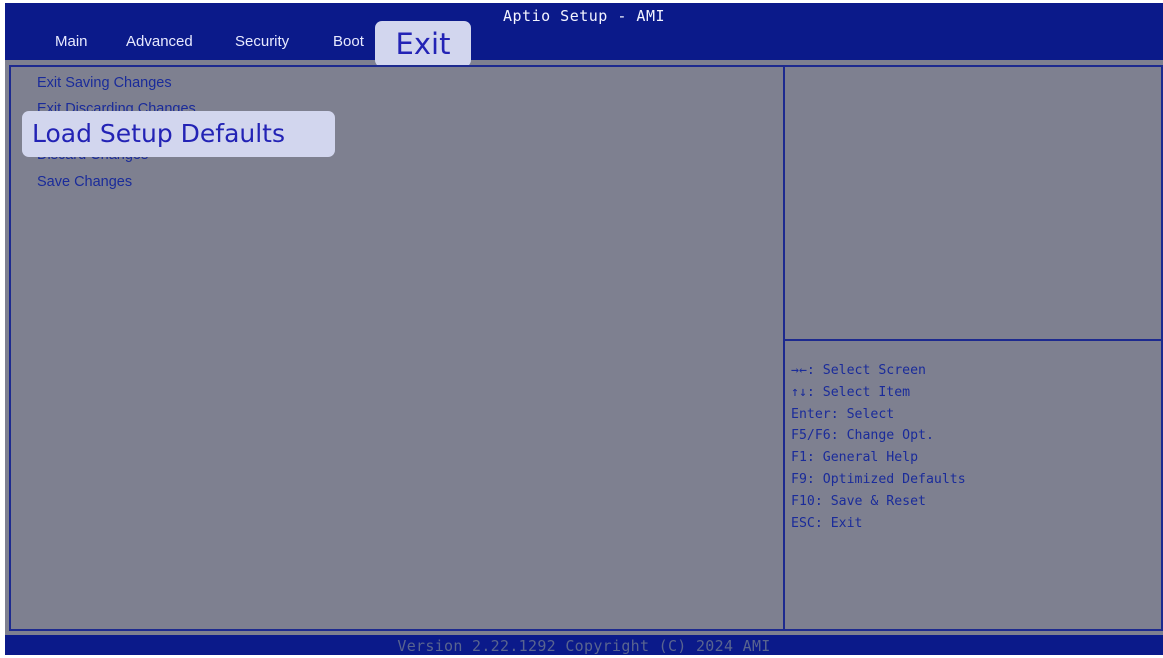  I want to click on tab-main: Main, so click(71, 41).